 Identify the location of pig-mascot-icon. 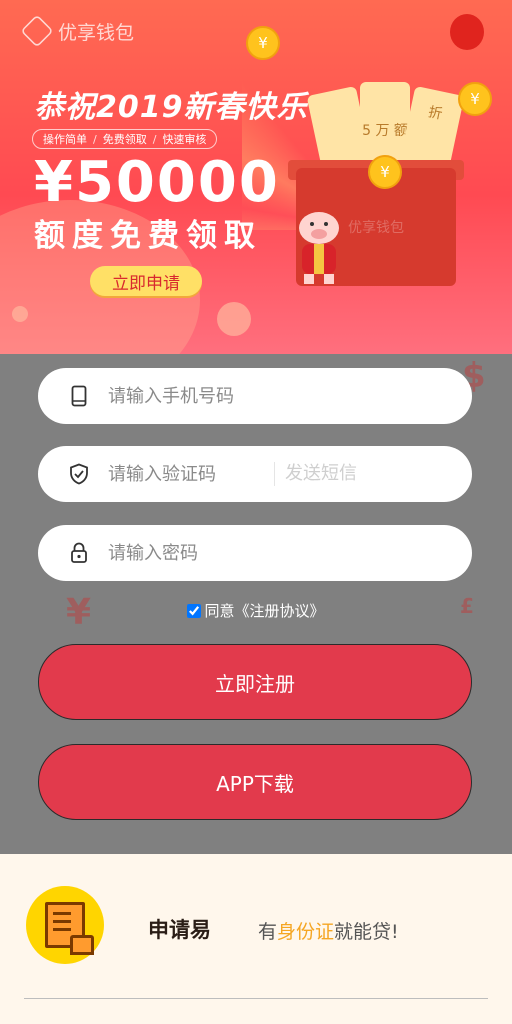
(319, 248).